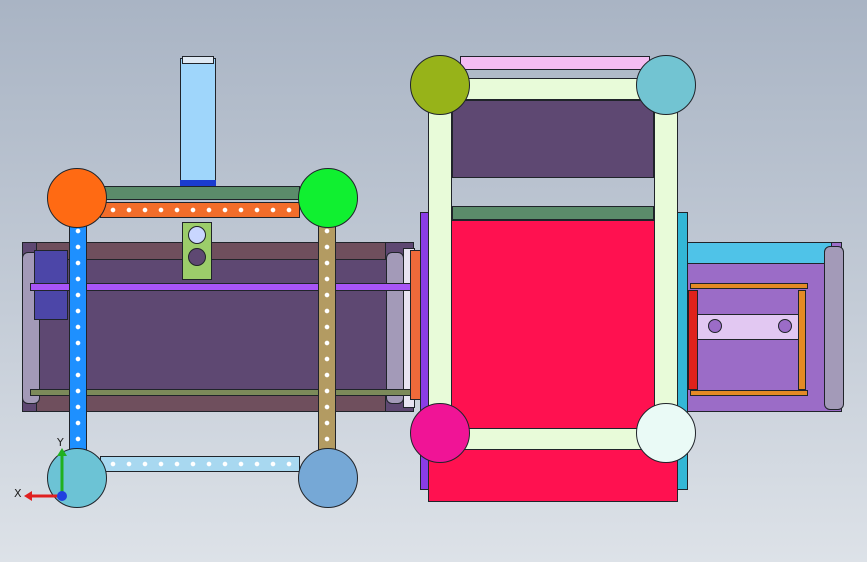  I want to click on axis-triad: X Y, so click(49, 473).